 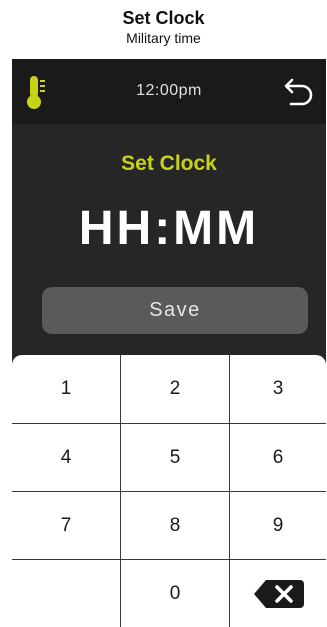 What do you see at coordinates (174, 593) in the screenshot?
I see `key-0: 0` at bounding box center [174, 593].